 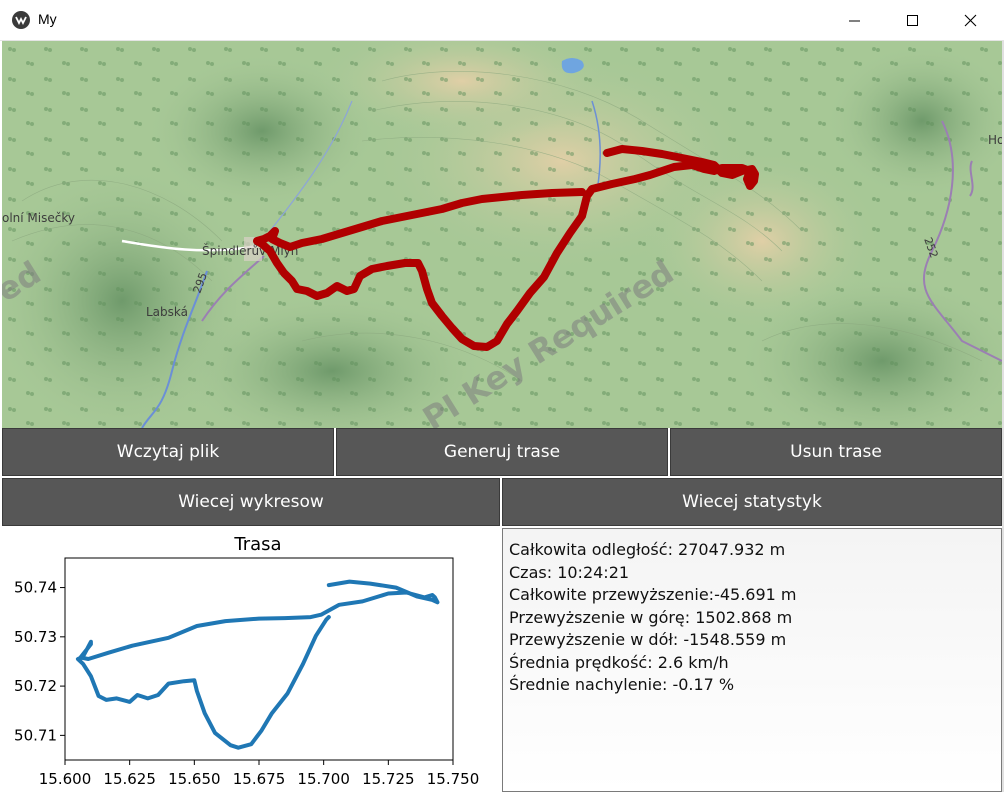 What do you see at coordinates (38, 218) in the screenshot?
I see `map-label-misecky: olní Misečky` at bounding box center [38, 218].